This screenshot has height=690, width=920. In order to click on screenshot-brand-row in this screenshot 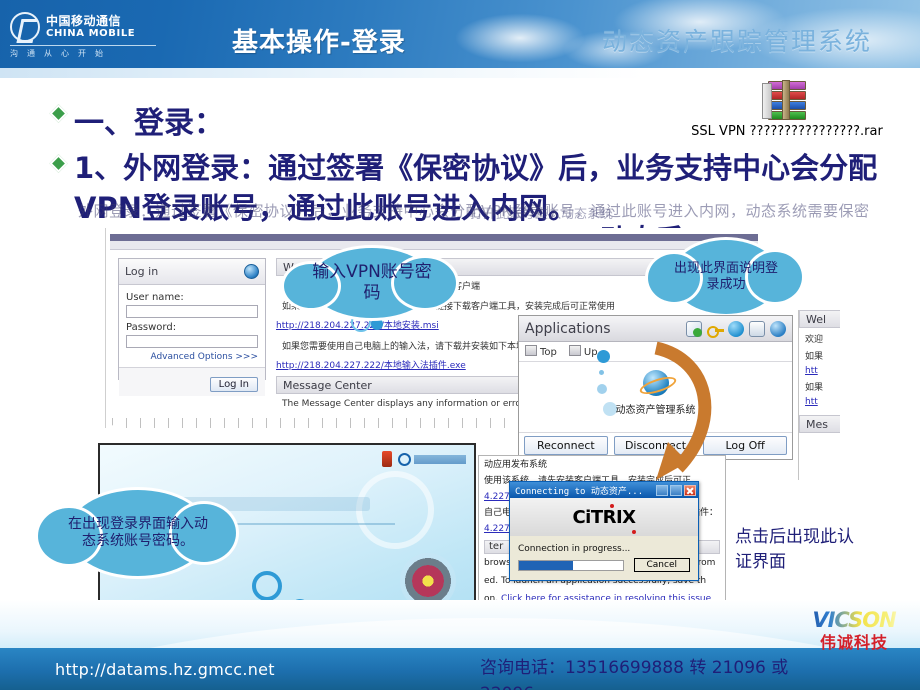, I will do `click(424, 459)`.